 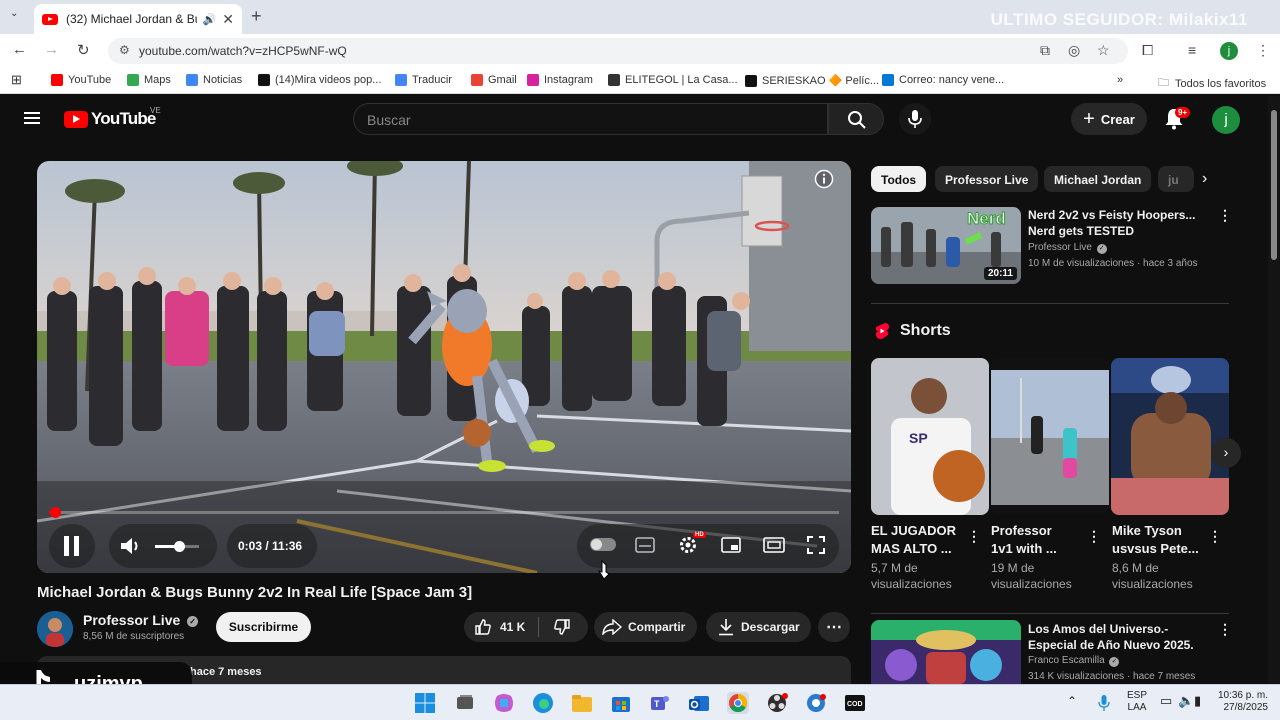 What do you see at coordinates (1186, 700) in the screenshot?
I see `volume-tray-icon: 🔈` at bounding box center [1186, 700].